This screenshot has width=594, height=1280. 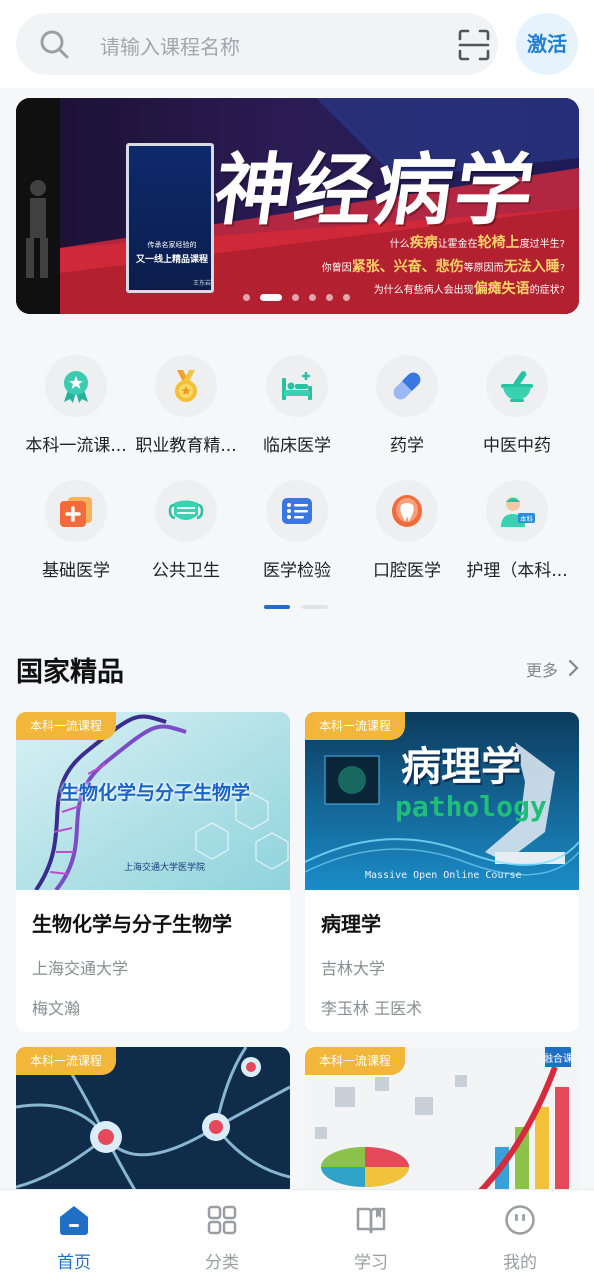 What do you see at coordinates (574, 668) in the screenshot?
I see `chevron-right-icon` at bounding box center [574, 668].